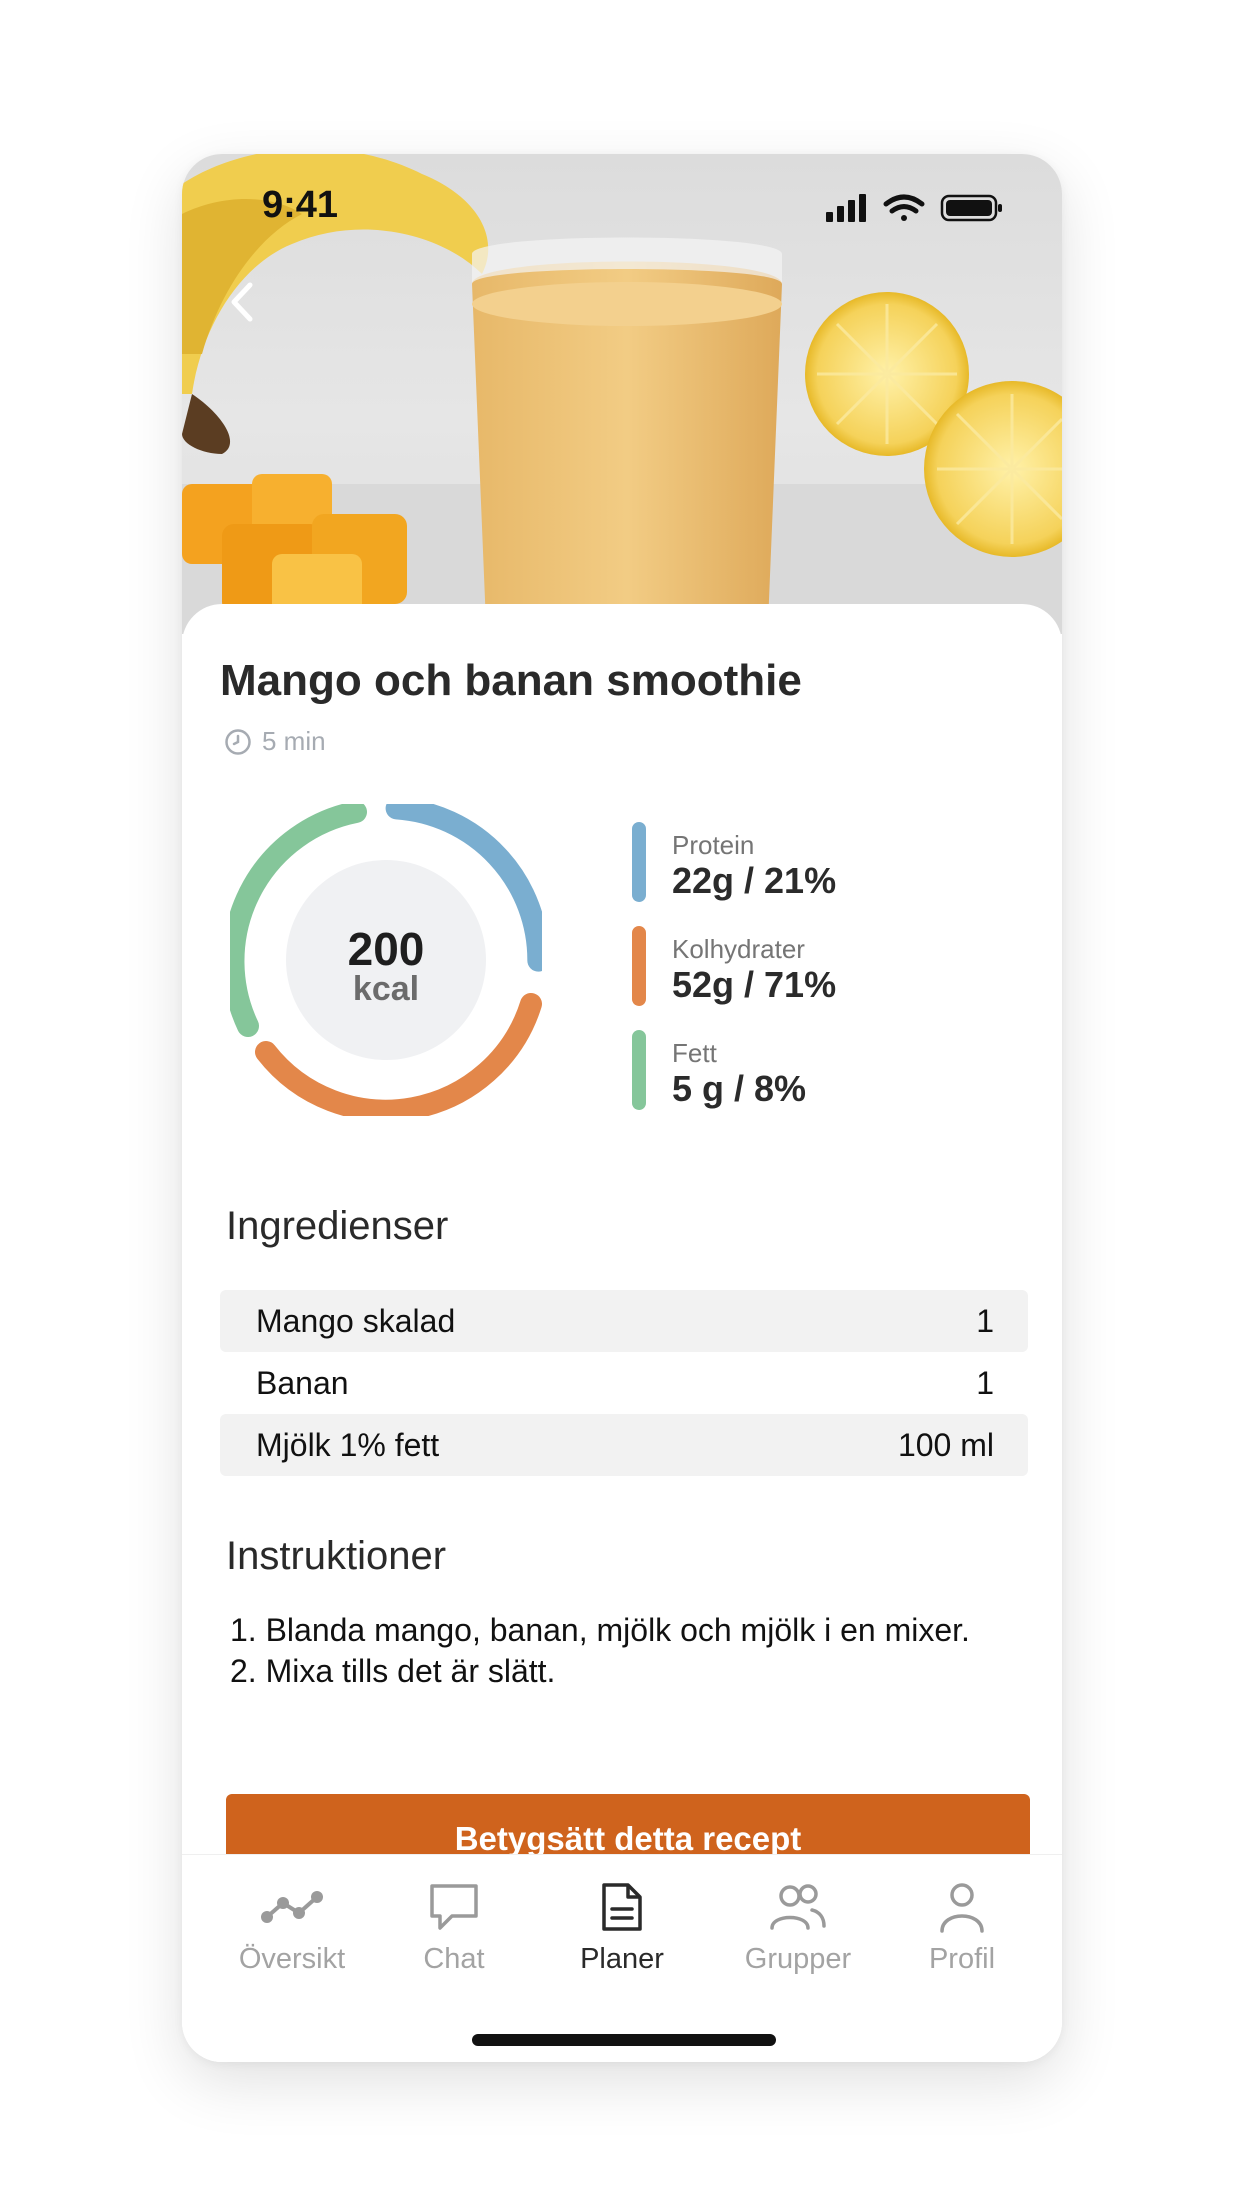  Describe the element at coordinates (294, 741) in the screenshot. I see `prep-time-text: 5 min` at that location.